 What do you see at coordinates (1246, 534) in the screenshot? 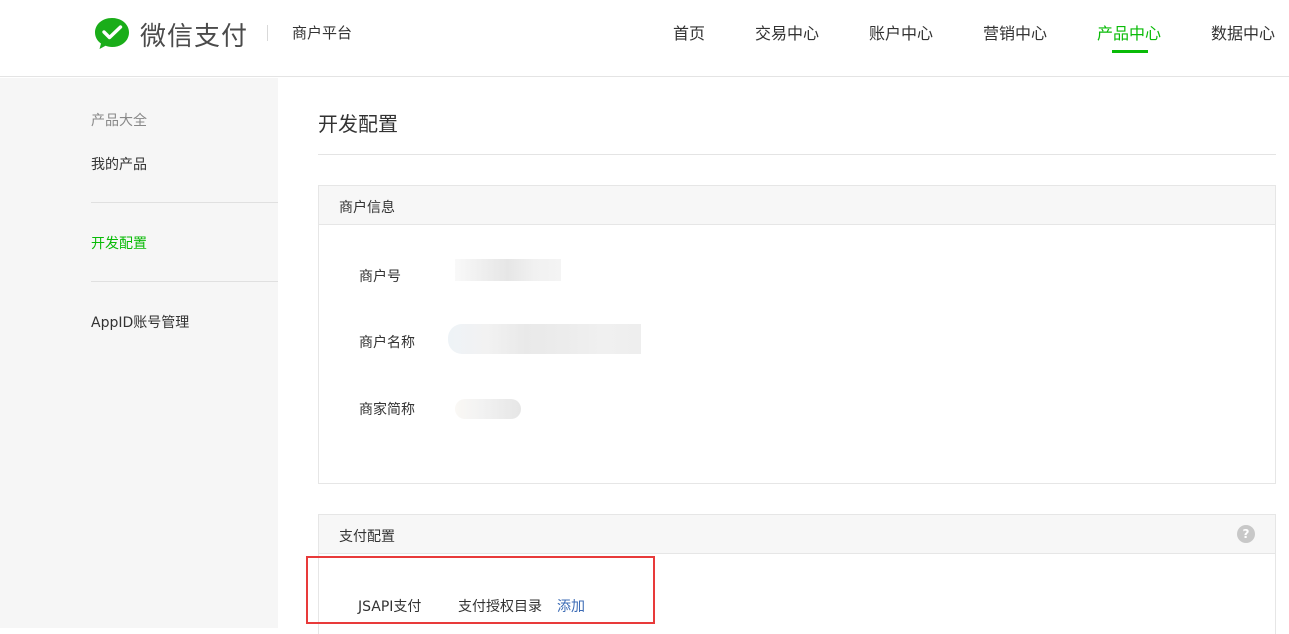
I see `question-circle-icon: ?` at bounding box center [1246, 534].